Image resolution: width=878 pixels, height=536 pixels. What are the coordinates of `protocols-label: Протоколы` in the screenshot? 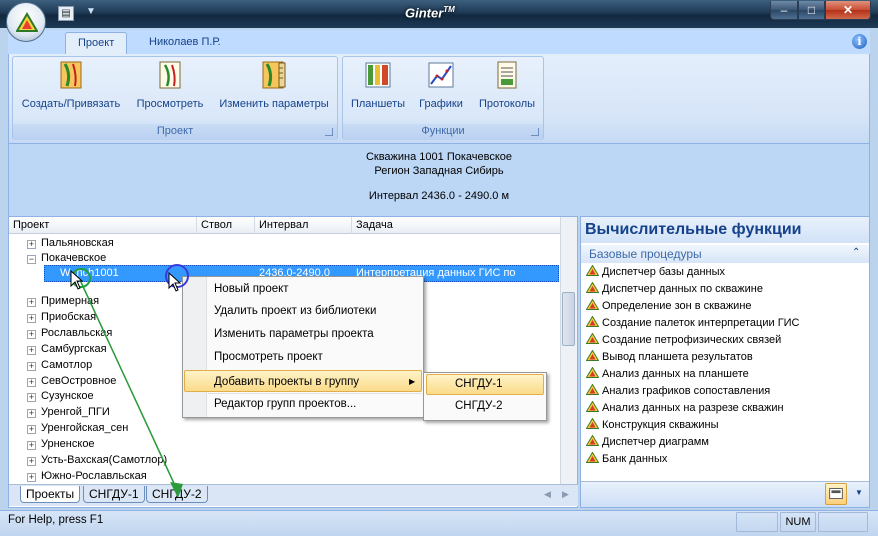 It's located at (507, 104).